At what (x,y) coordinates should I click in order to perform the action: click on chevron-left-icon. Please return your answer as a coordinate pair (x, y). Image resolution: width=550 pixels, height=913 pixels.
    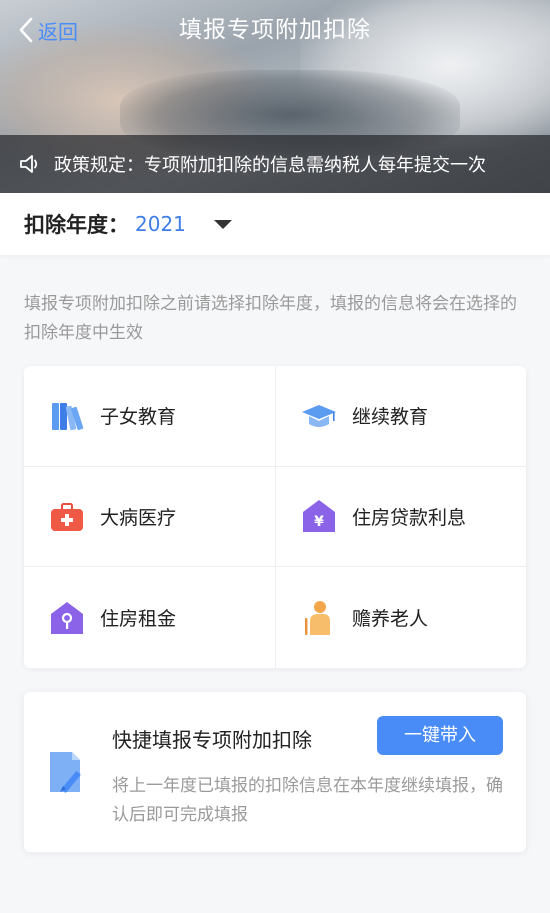
    Looking at the image, I should click on (26, 30).